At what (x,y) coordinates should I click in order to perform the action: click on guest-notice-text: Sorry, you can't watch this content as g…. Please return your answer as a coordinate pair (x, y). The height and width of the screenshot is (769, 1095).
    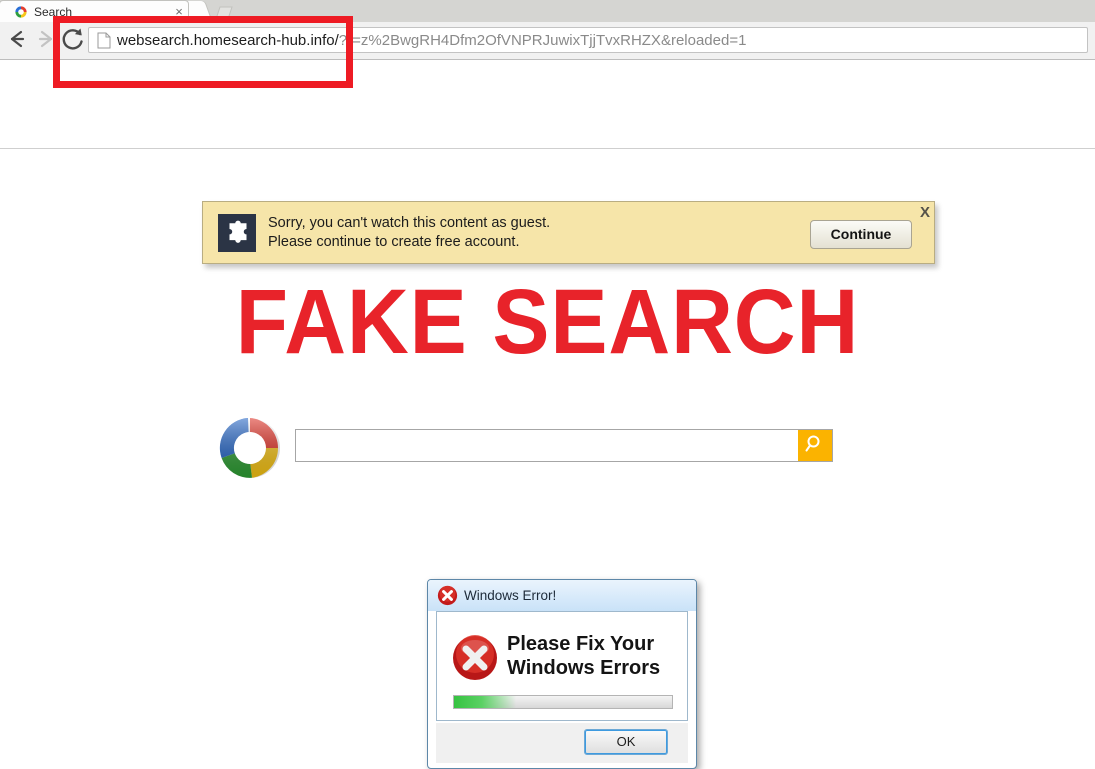
    Looking at the image, I should click on (568, 233).